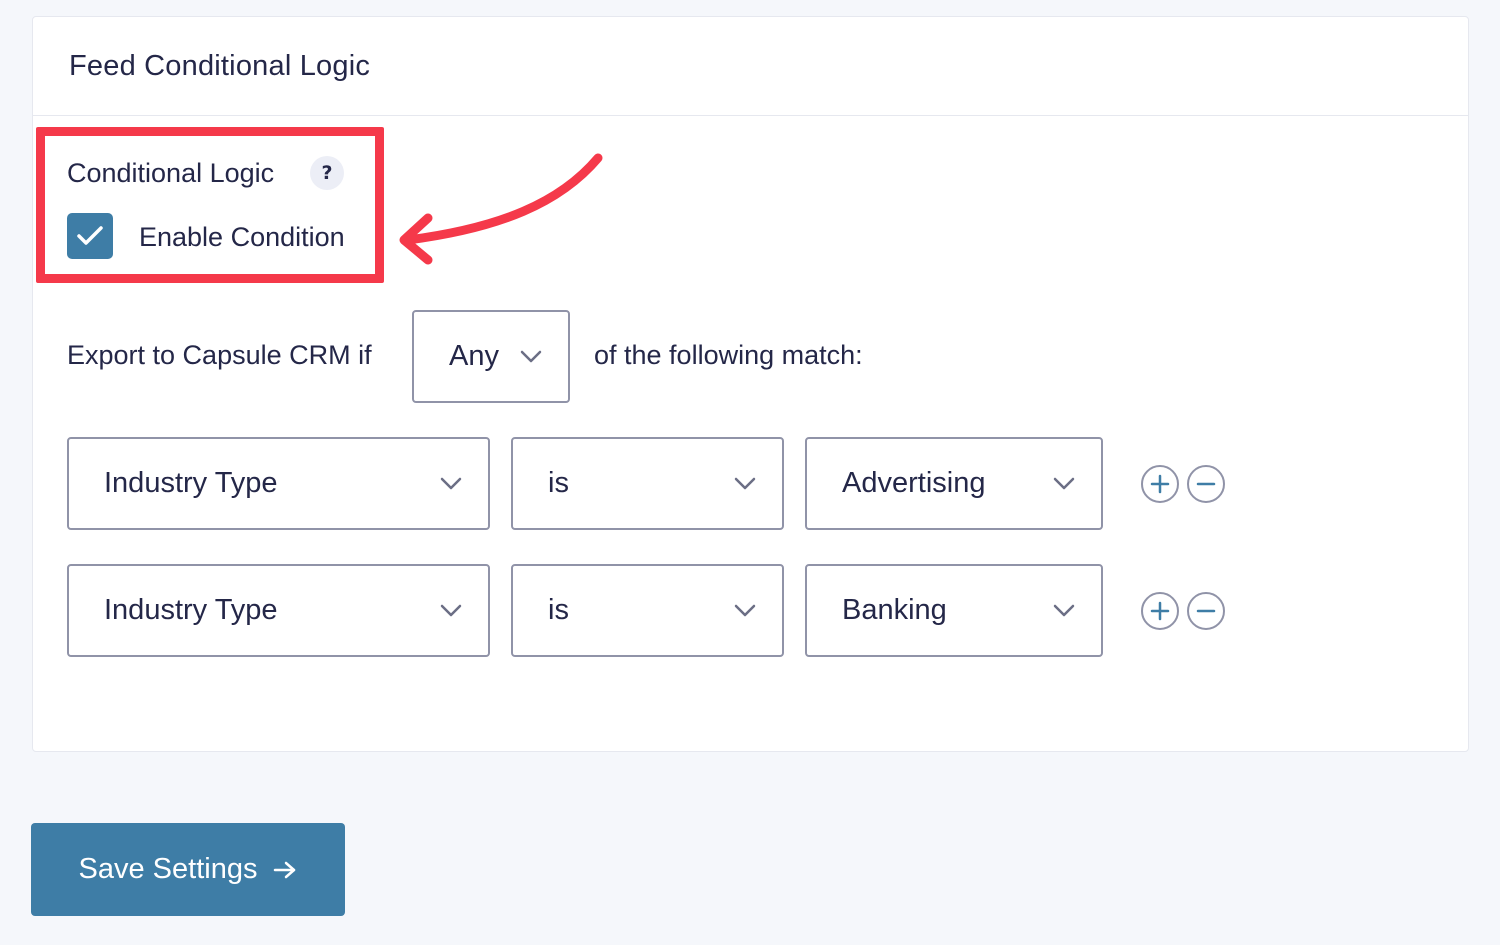  What do you see at coordinates (728, 355) in the screenshot?
I see `export-rule-suffix: of the following match:` at bounding box center [728, 355].